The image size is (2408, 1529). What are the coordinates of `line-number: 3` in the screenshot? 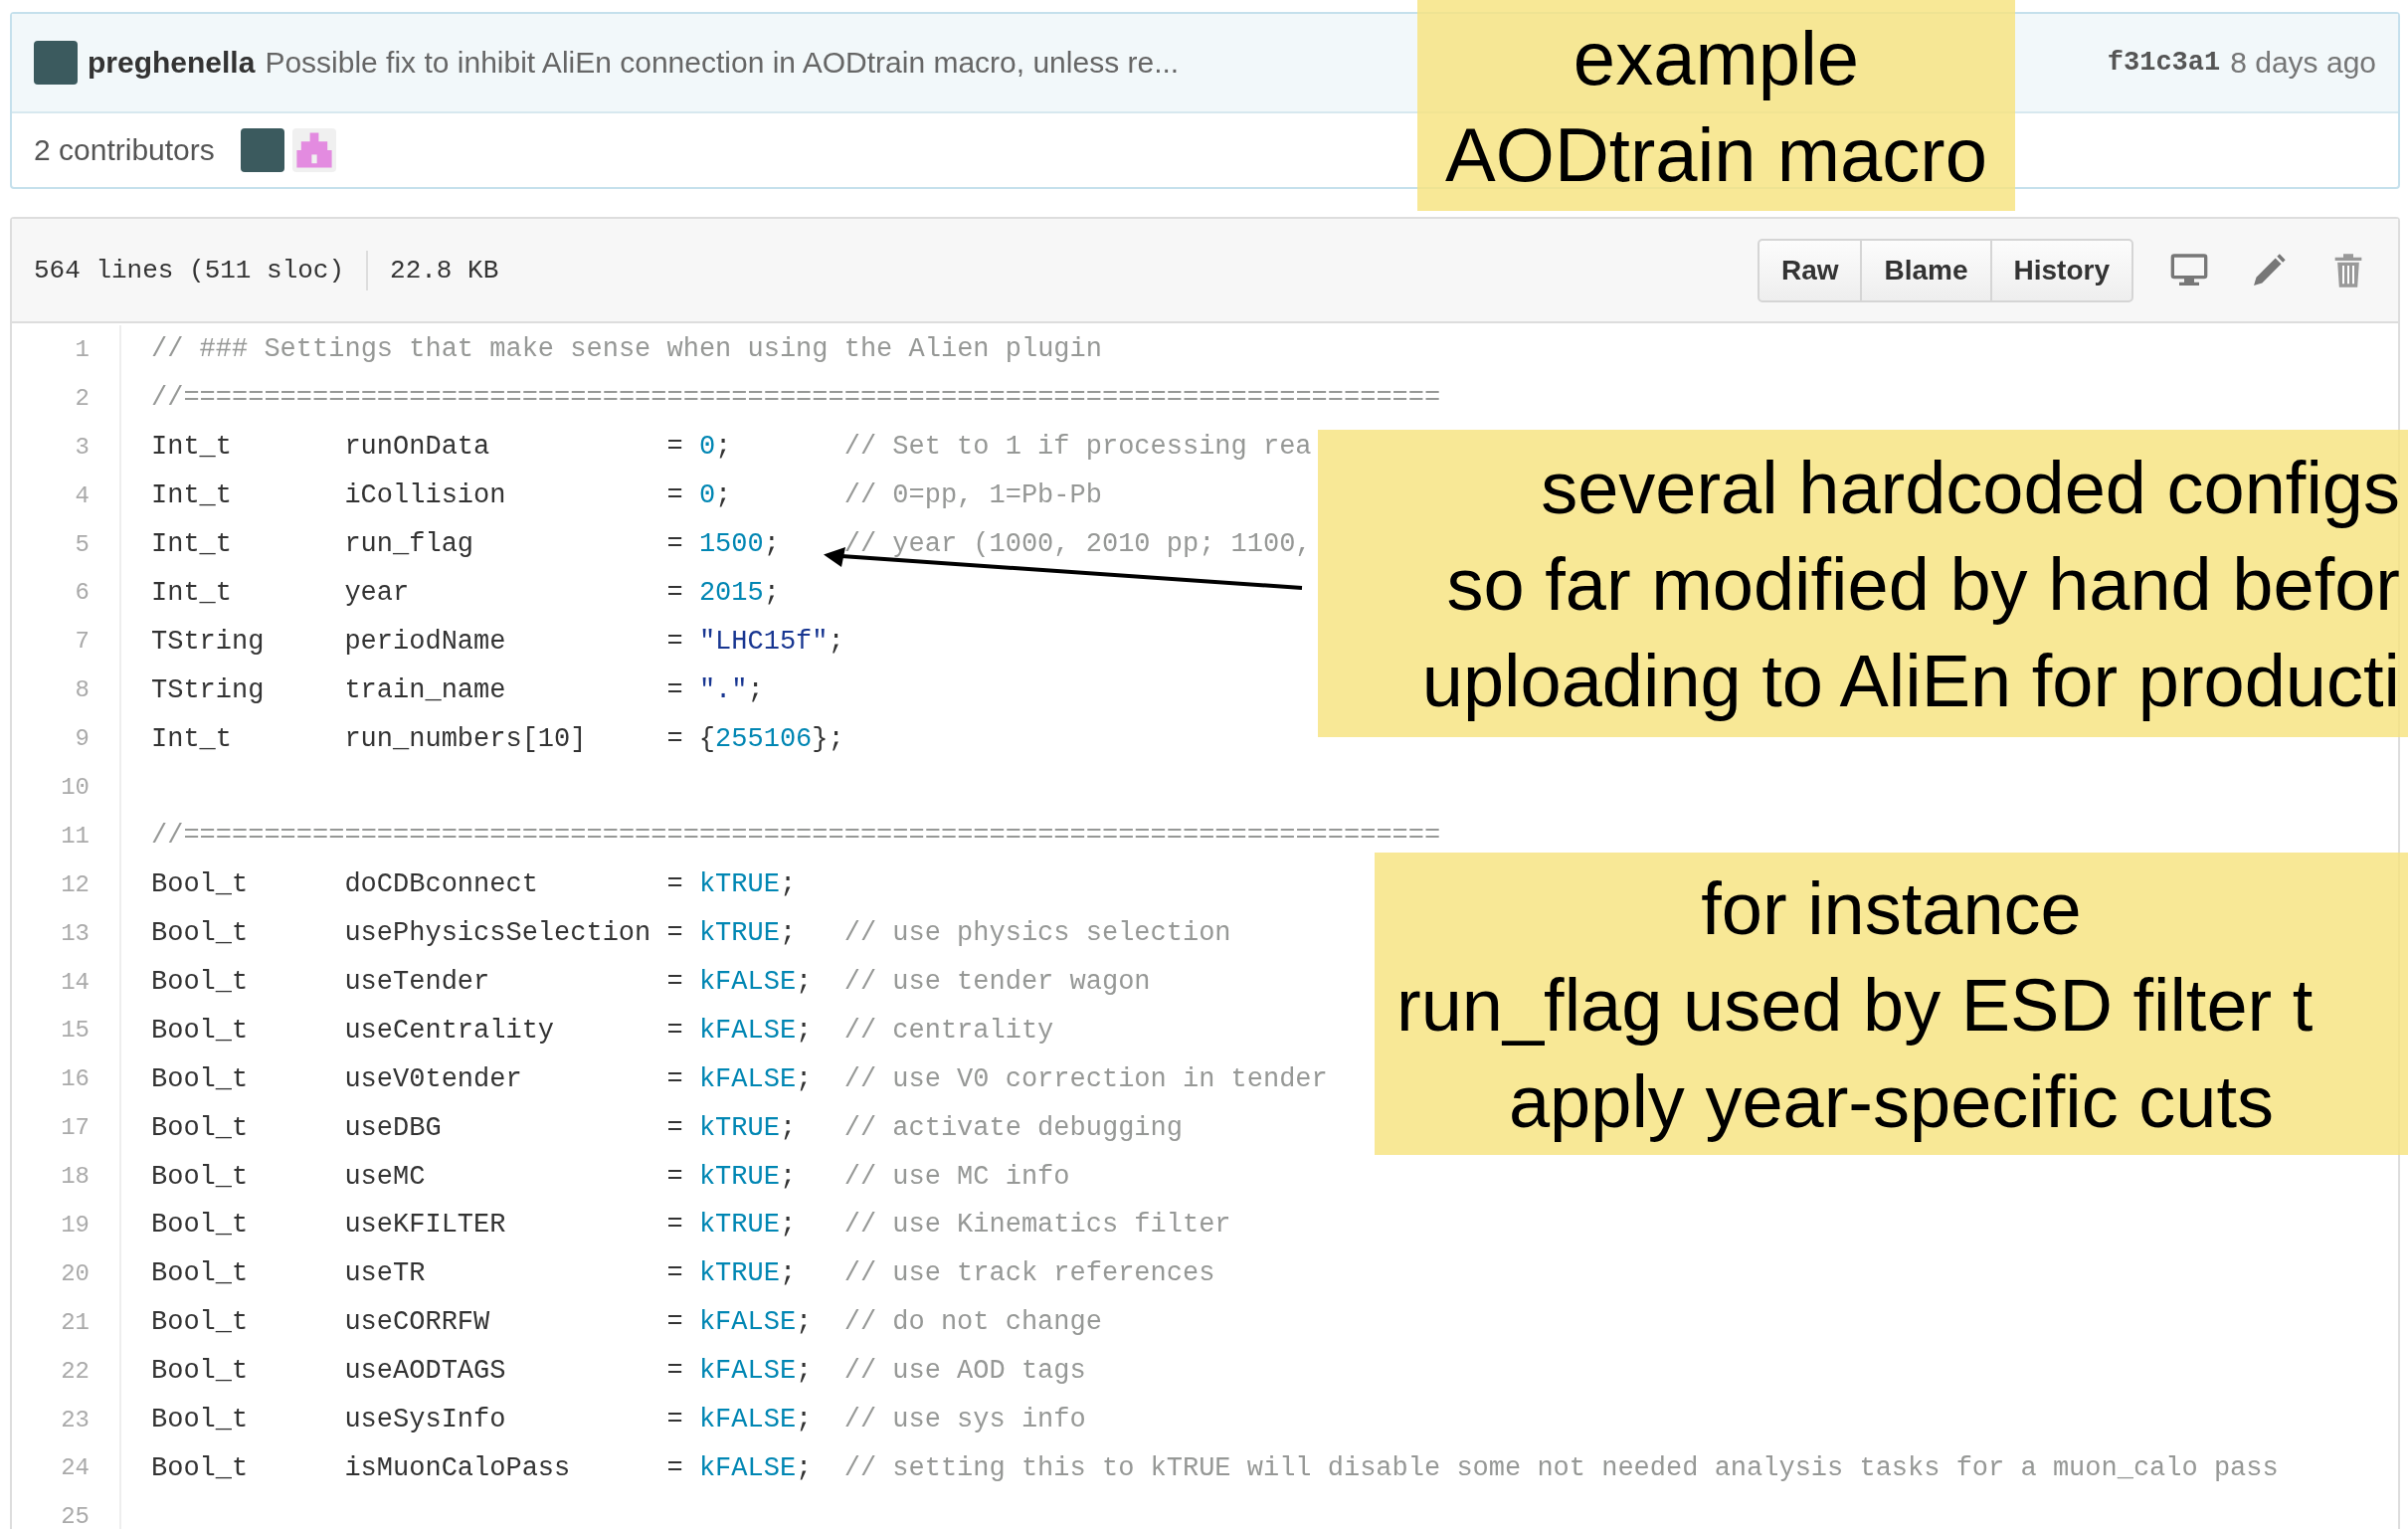 It's located at (66, 447).